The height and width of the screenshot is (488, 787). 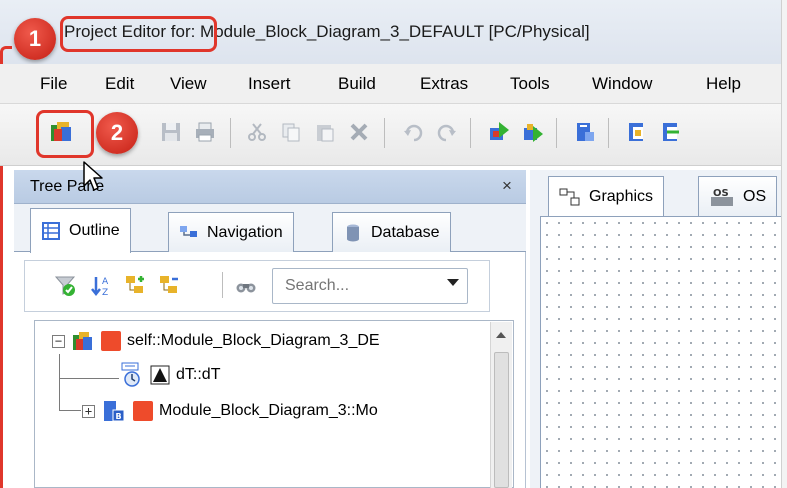 What do you see at coordinates (501, 335) in the screenshot?
I see `scroll-up-arrow-icon` at bounding box center [501, 335].